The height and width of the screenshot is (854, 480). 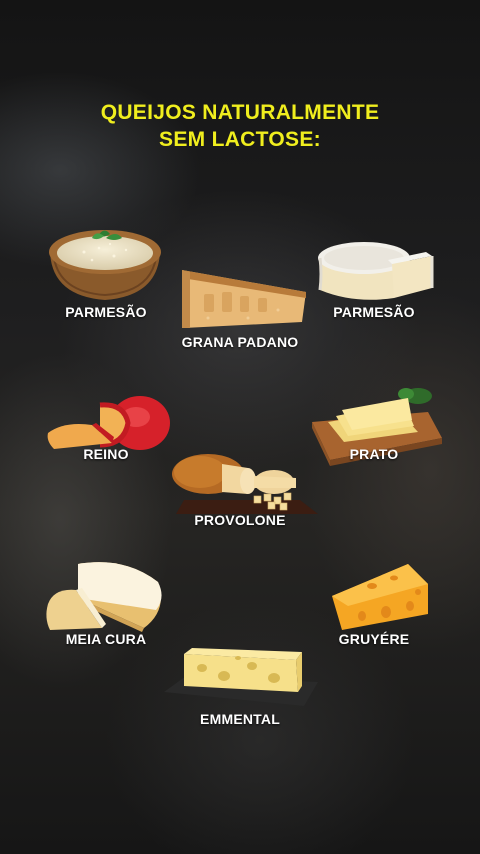 What do you see at coordinates (240, 342) in the screenshot?
I see `cheese-label-grana-padano: GRANA PADANO` at bounding box center [240, 342].